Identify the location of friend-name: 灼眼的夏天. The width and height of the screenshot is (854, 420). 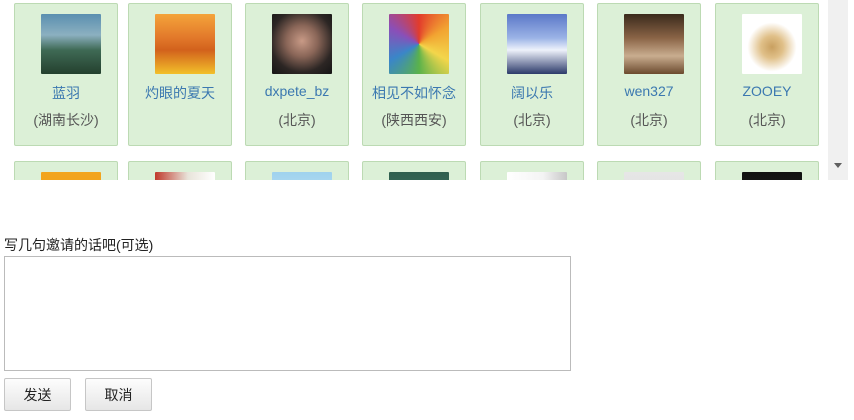
(180, 93).